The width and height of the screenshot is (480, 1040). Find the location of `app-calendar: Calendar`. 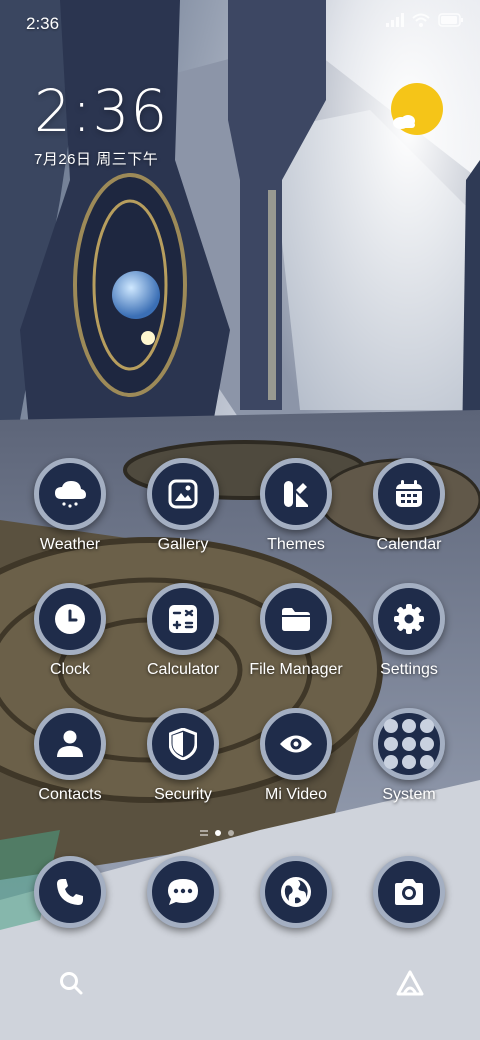

app-calendar: Calendar is located at coordinates (409, 506).